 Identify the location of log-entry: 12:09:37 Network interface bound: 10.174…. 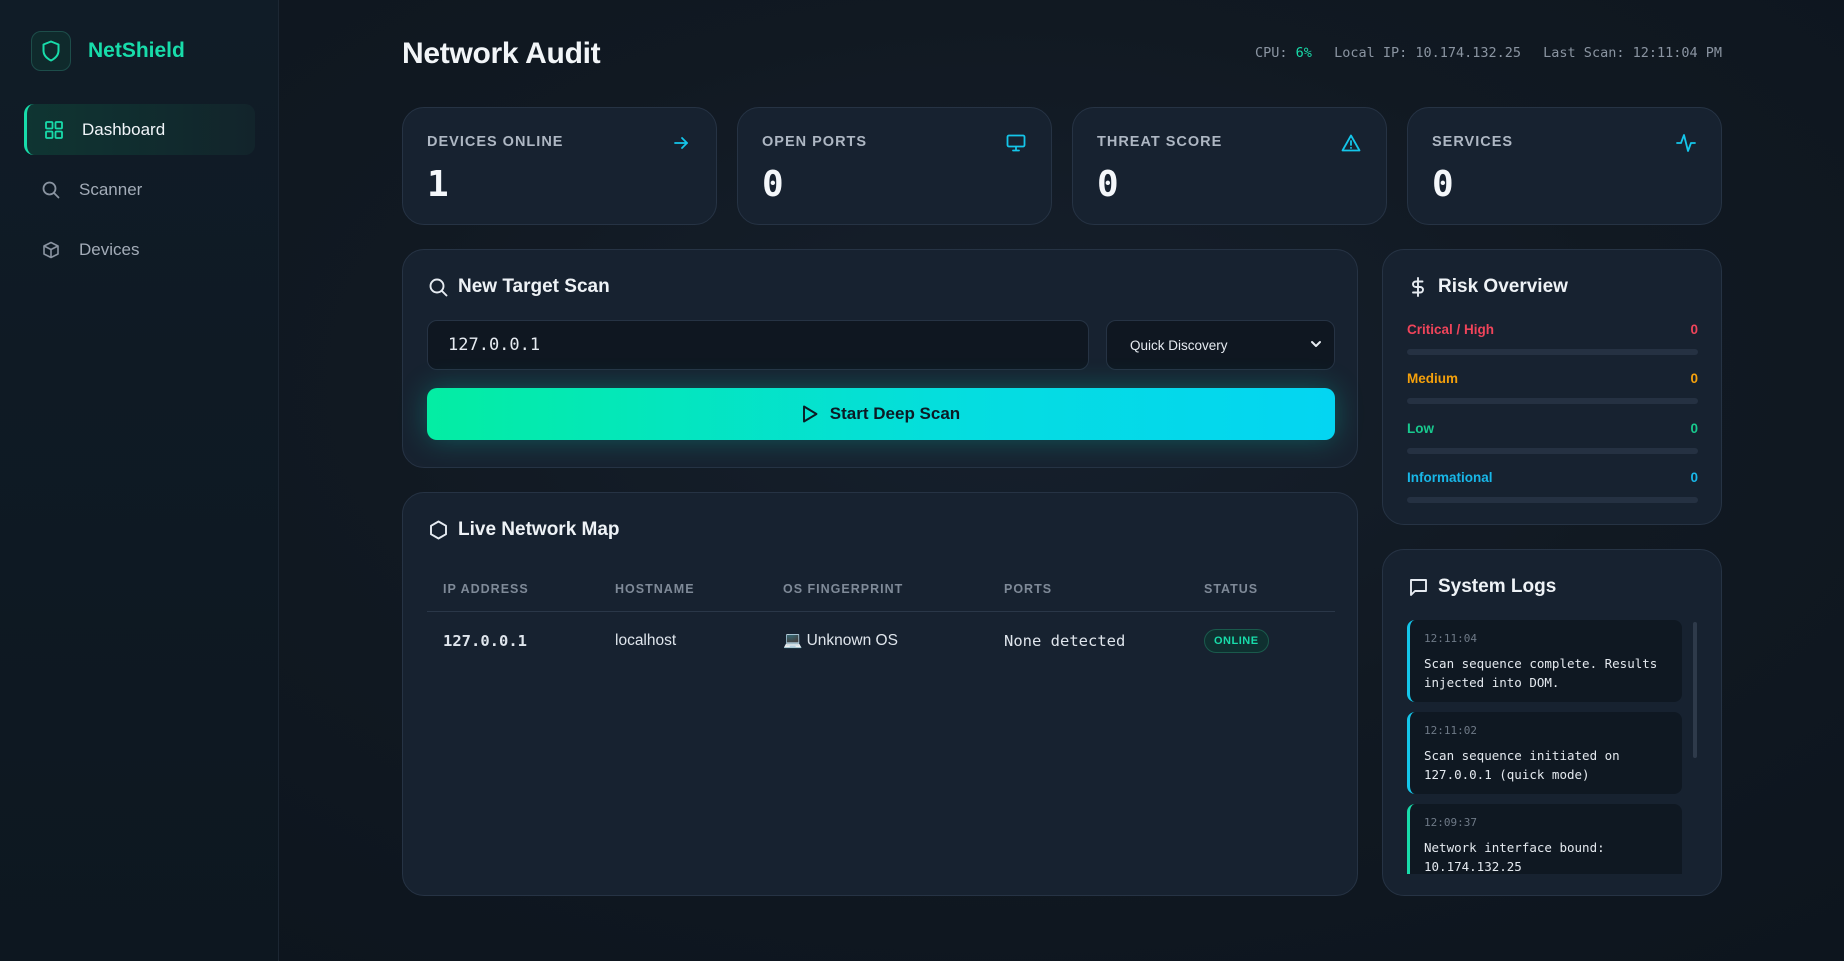
(1544, 839).